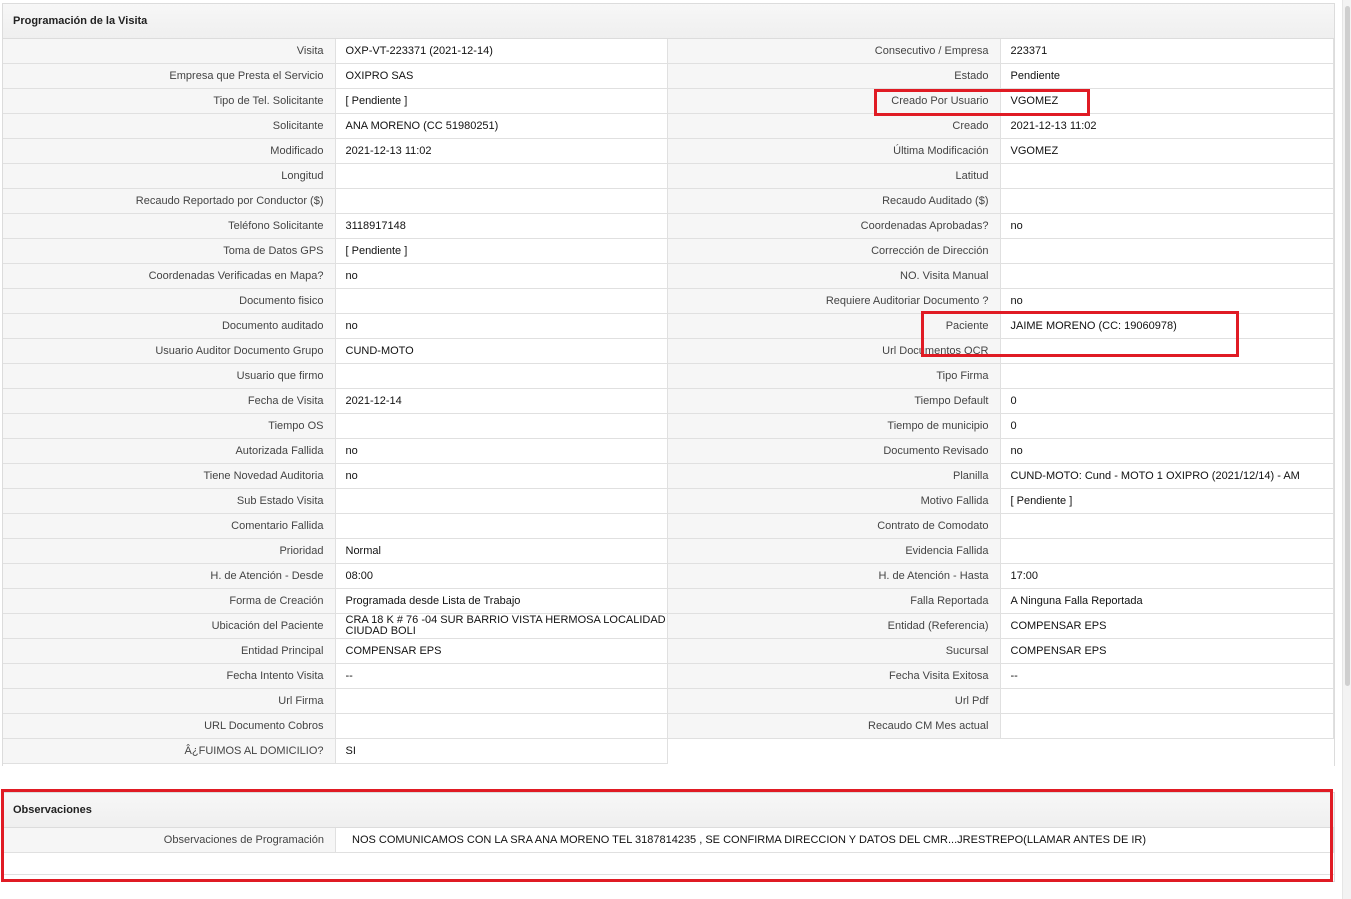 The image size is (1351, 899). What do you see at coordinates (1167, 126) in the screenshot?
I see `field-value: 2021-12-13 11:02` at bounding box center [1167, 126].